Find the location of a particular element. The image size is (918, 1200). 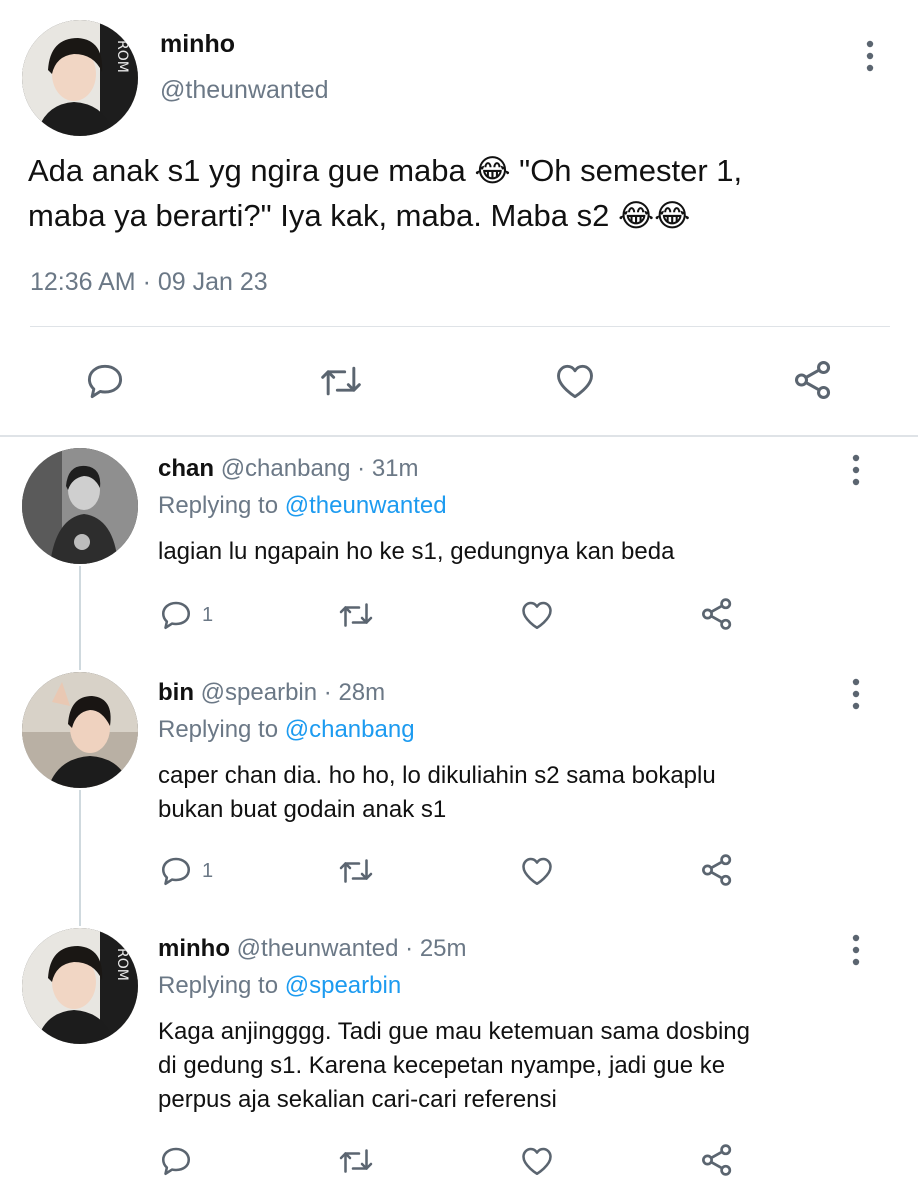

replying-to-handle: @spearbin is located at coordinates (343, 985).